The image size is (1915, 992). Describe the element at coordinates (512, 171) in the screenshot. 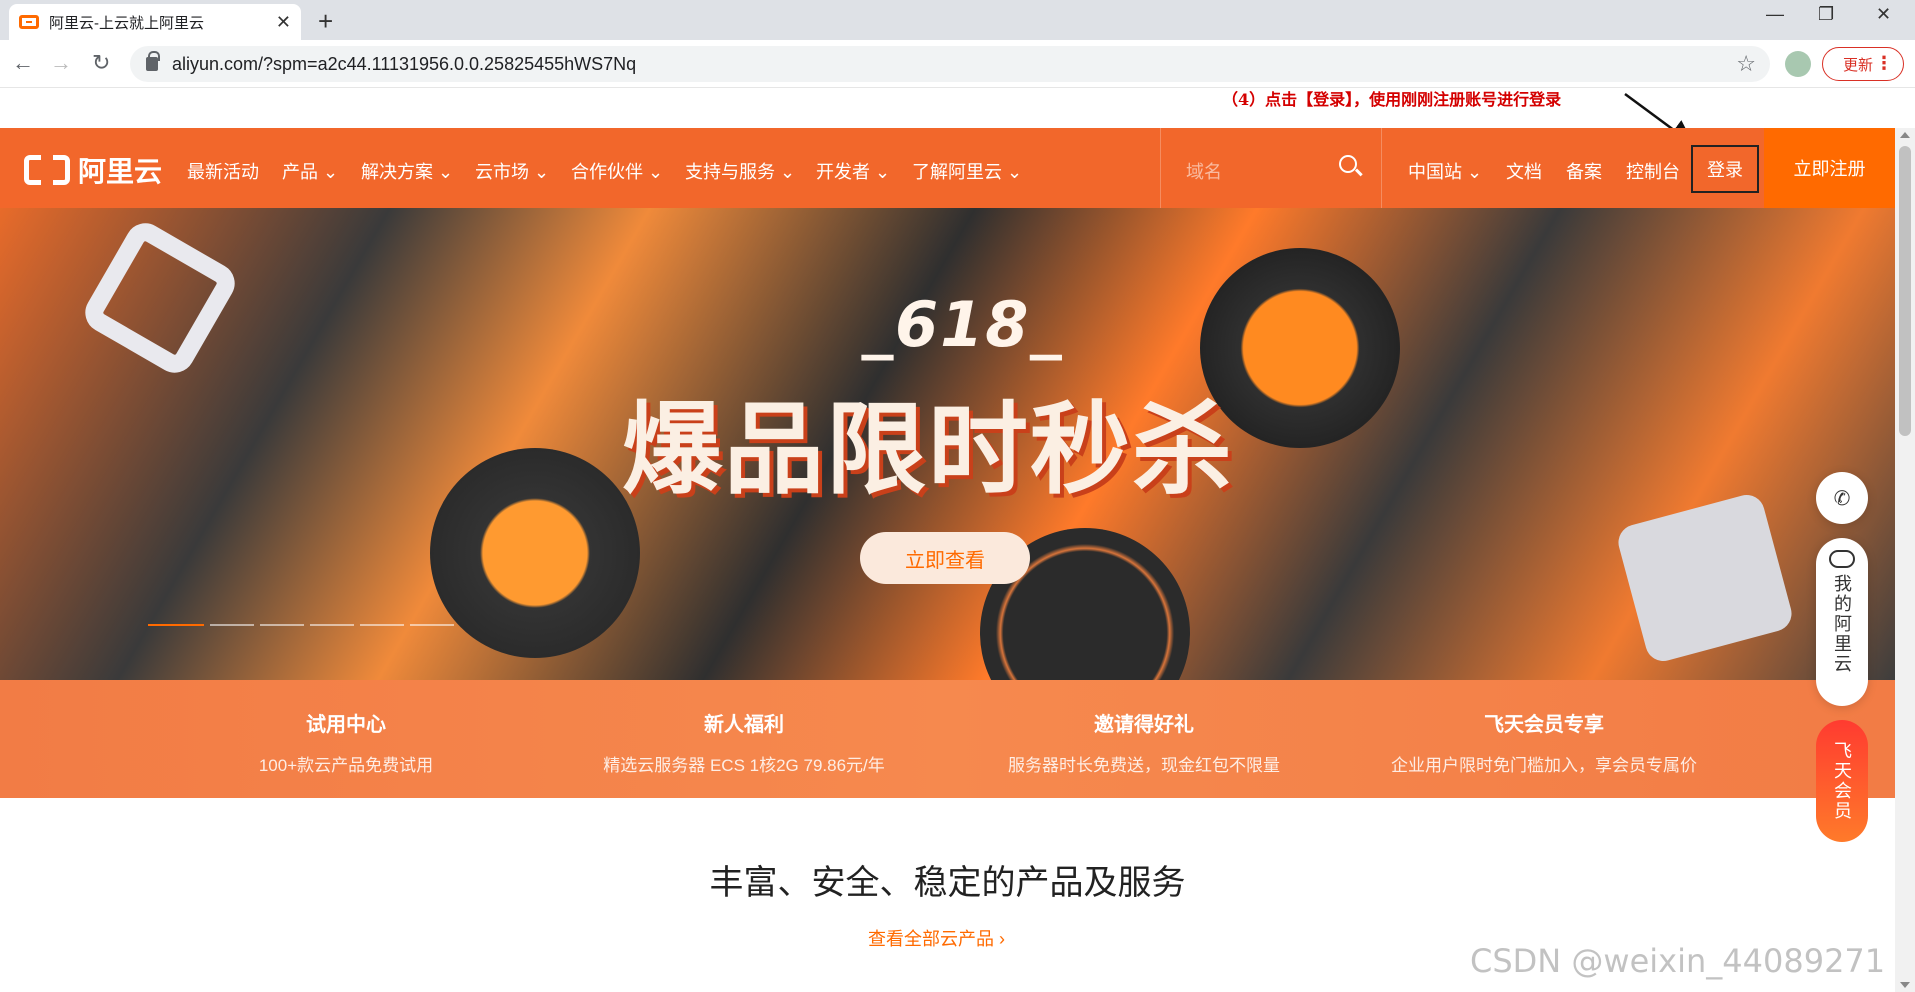

I see `nav-item-marketplace: 云市场 ⌄` at that location.